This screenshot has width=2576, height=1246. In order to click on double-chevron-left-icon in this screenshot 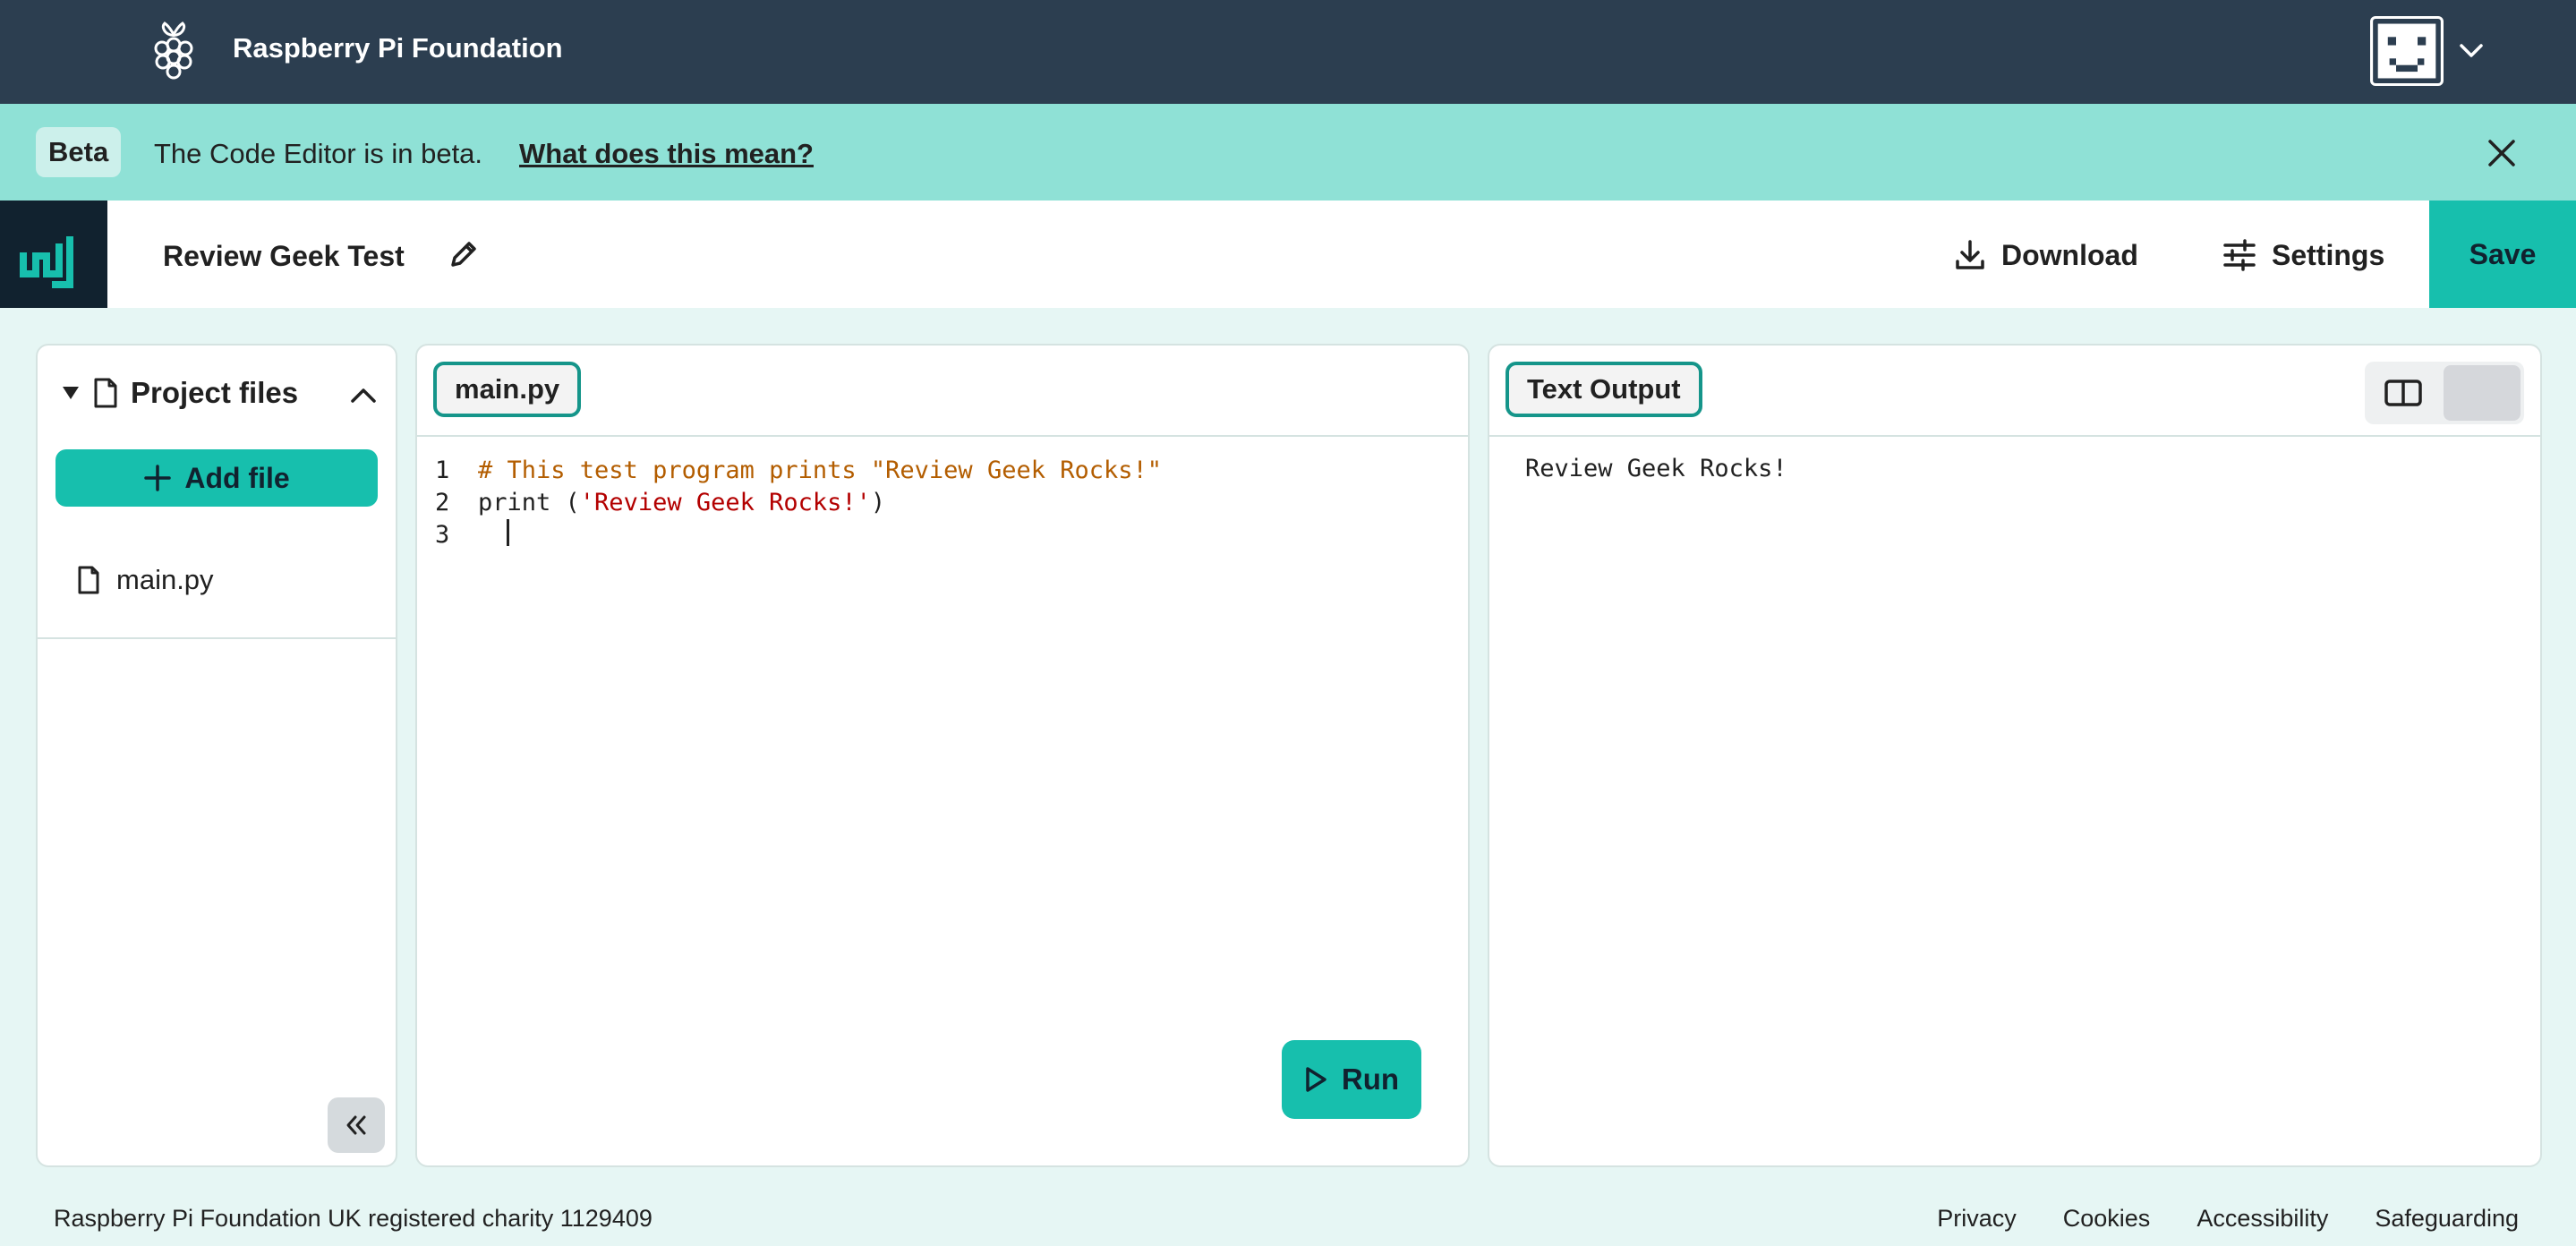, I will do `click(356, 1125)`.